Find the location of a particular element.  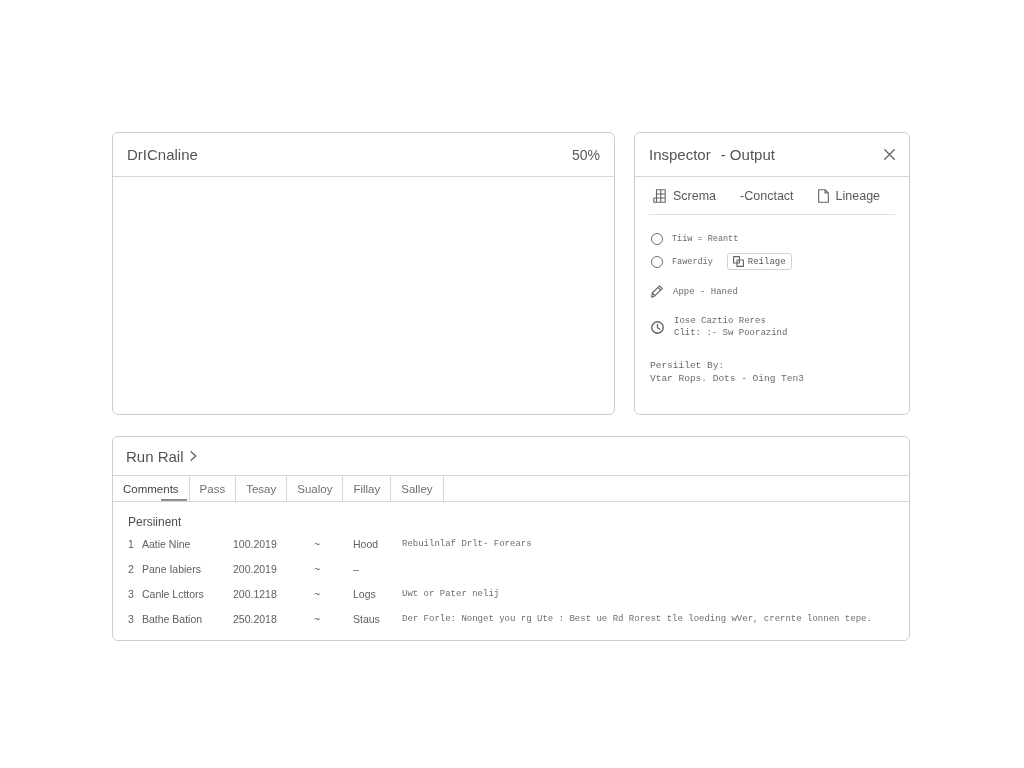

credit-label: Persiilet By: is located at coordinates (687, 365).